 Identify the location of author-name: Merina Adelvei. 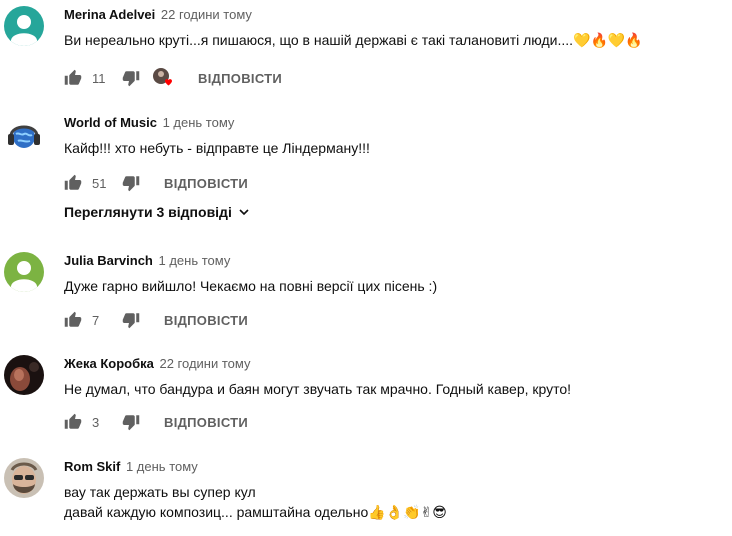
(109, 14).